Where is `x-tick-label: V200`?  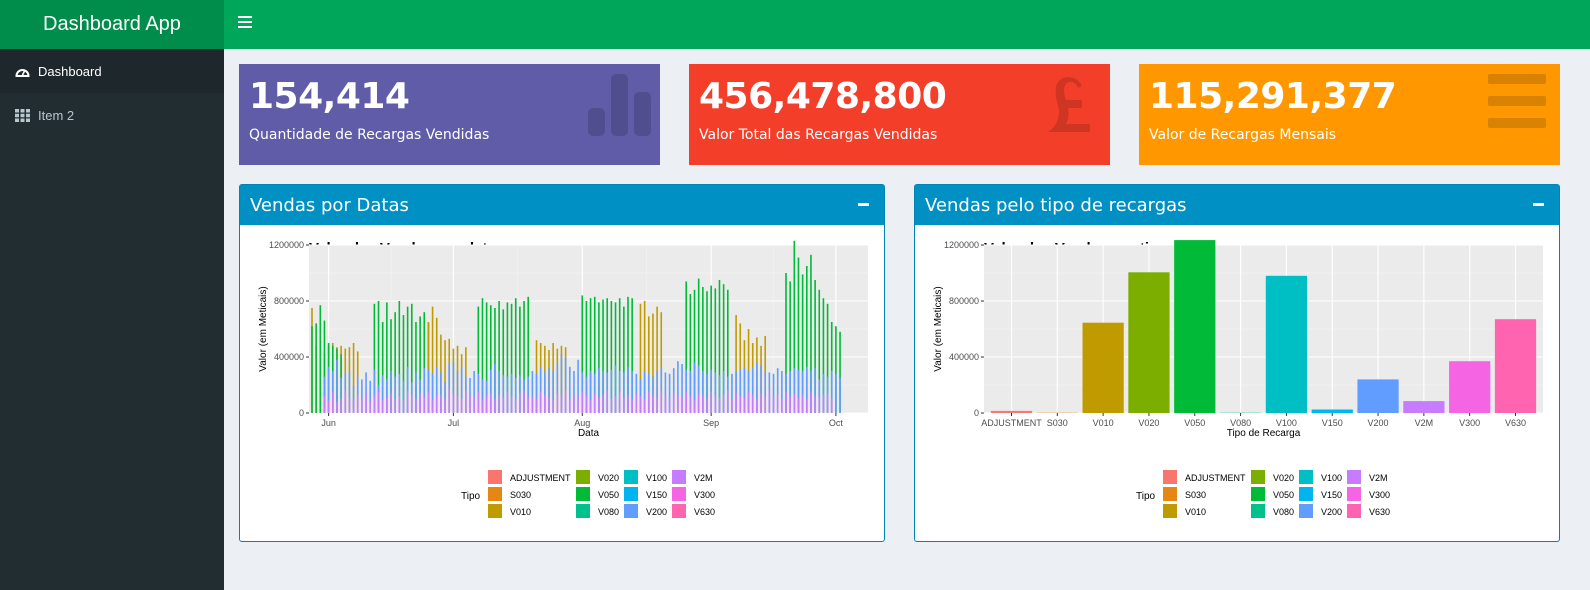 x-tick-label: V200 is located at coordinates (1378, 423).